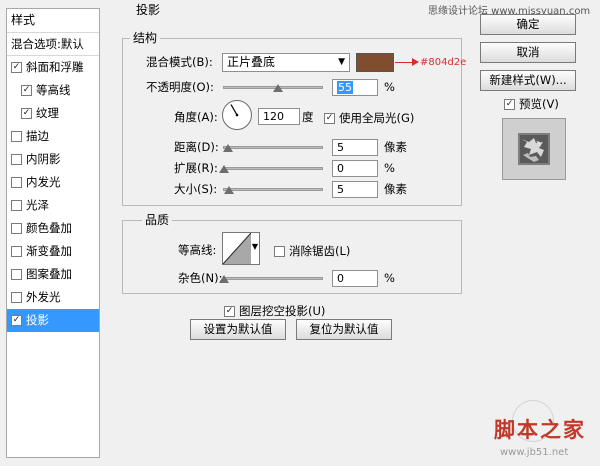  Describe the element at coordinates (197, 250) in the screenshot. I see `contour-label: 等高线:` at that location.